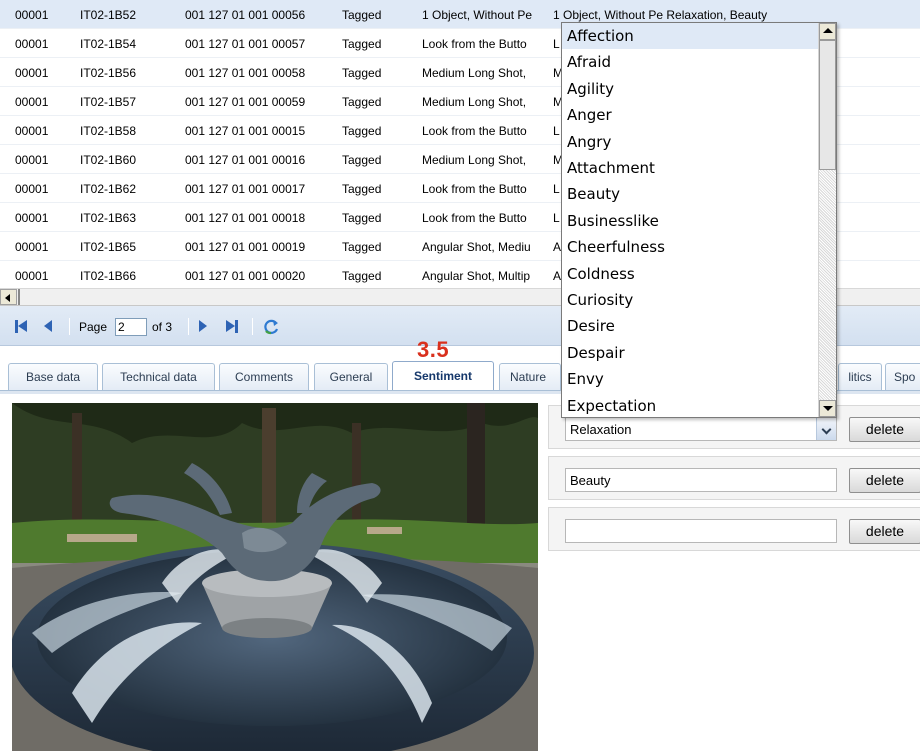  I want to click on chevron-down-icon, so click(826, 429).